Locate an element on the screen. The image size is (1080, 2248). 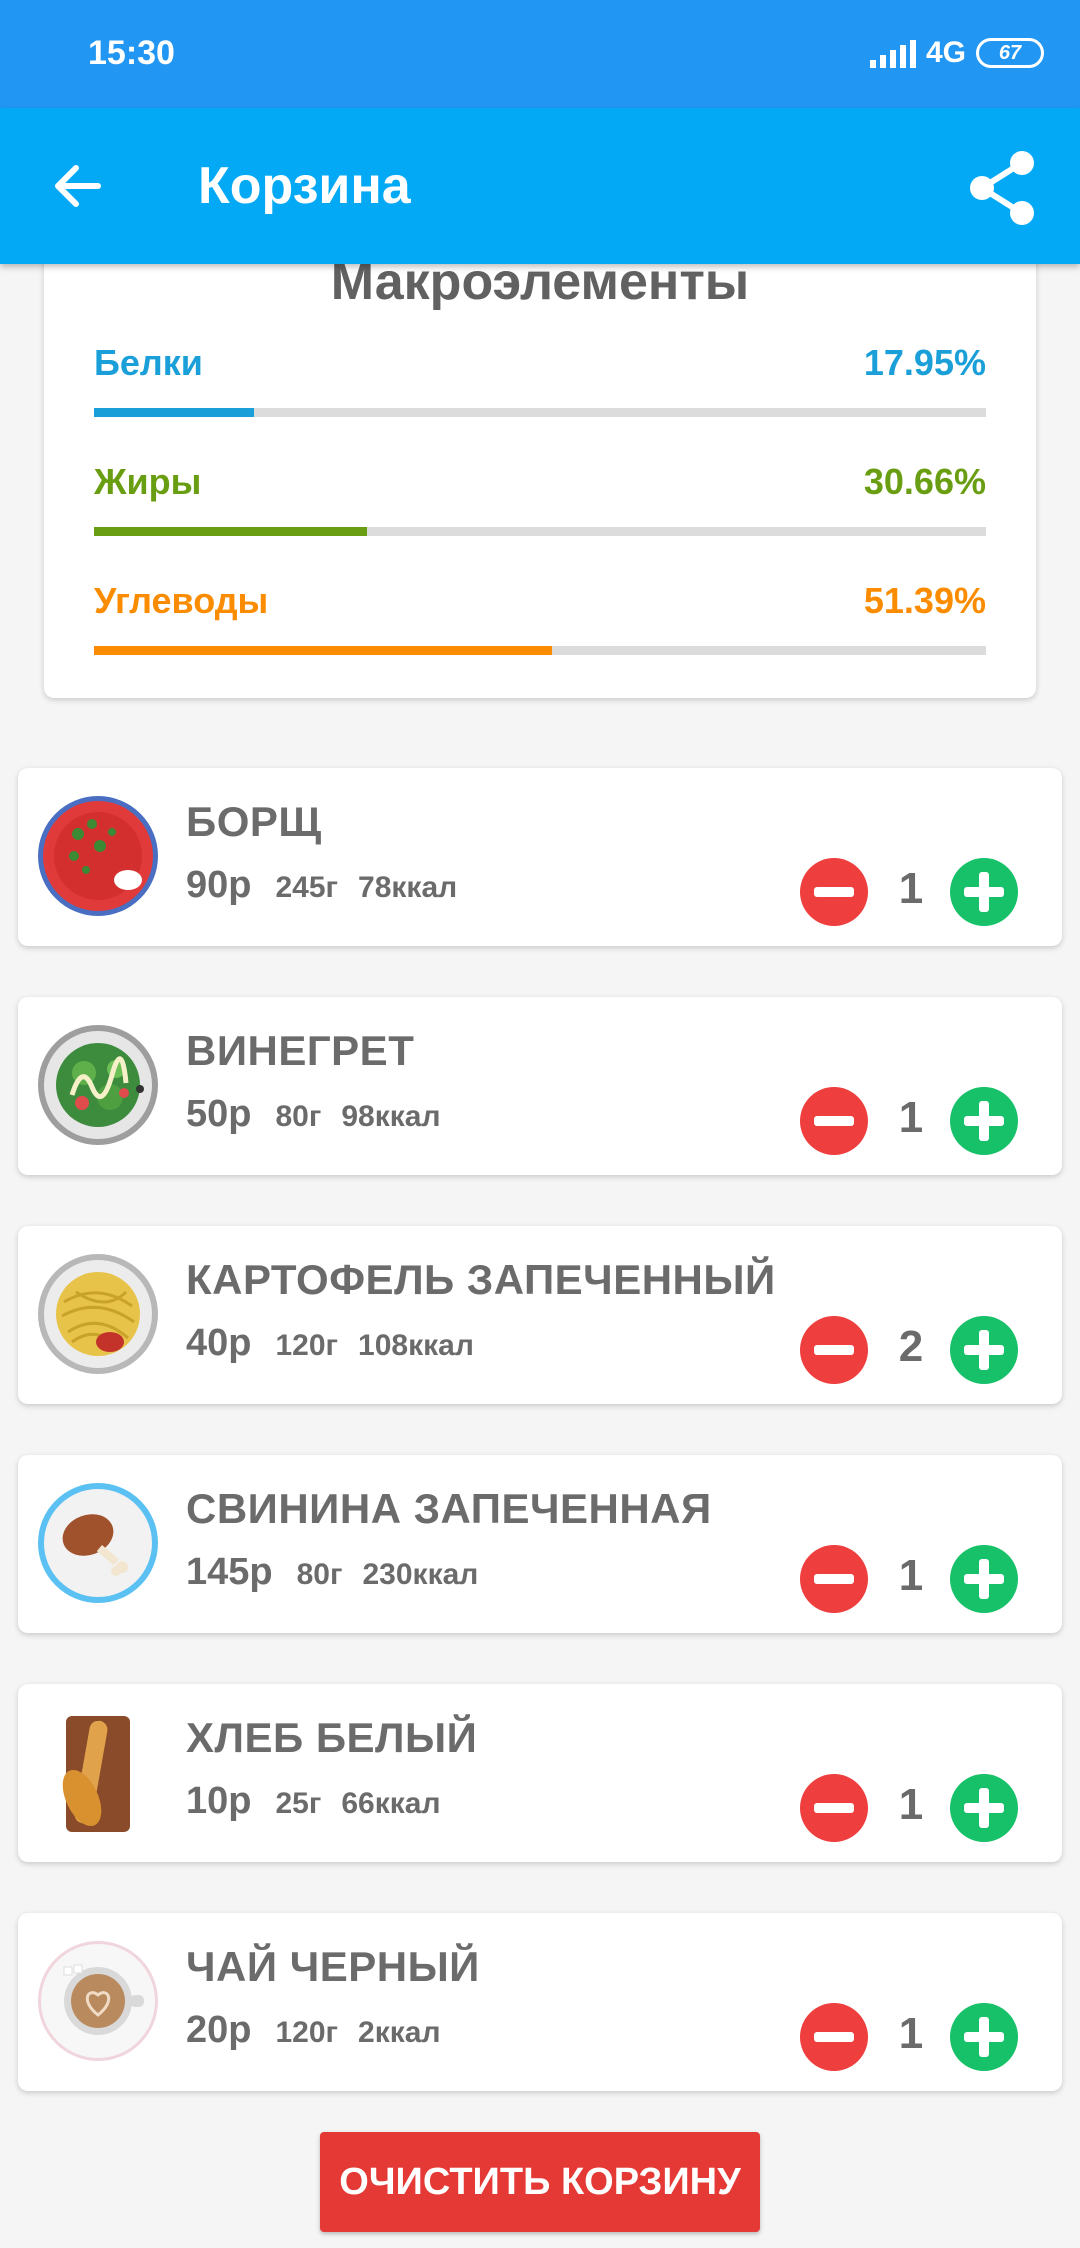
item-price: 90р is located at coordinates (219, 885).